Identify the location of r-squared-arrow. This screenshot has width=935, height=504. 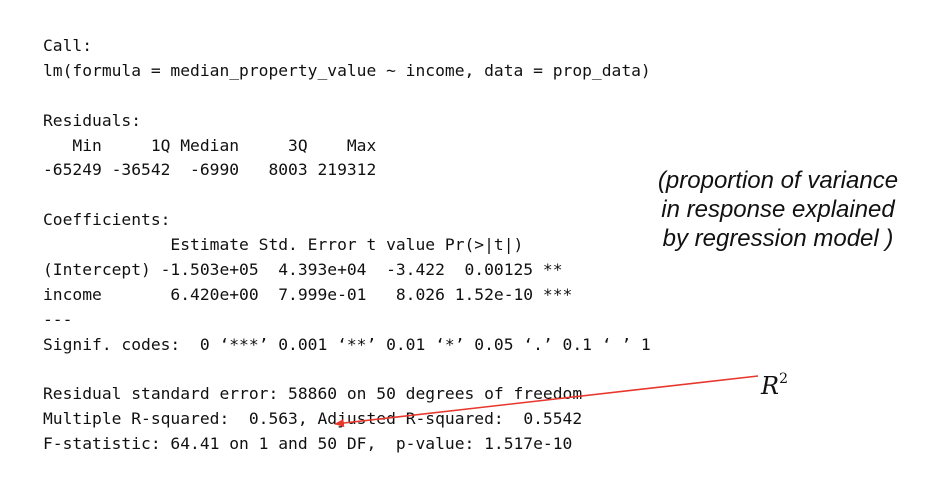
(546, 401).